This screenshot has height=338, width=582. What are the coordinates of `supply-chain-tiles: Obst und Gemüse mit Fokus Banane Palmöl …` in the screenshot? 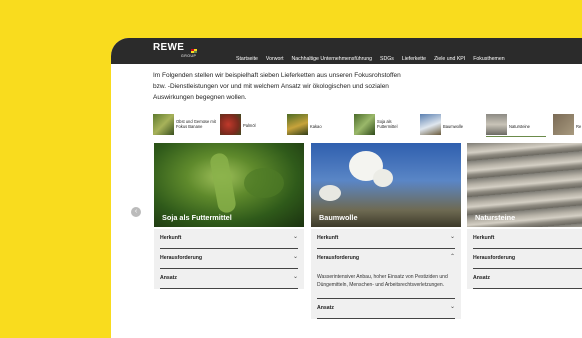 It's located at (367, 125).